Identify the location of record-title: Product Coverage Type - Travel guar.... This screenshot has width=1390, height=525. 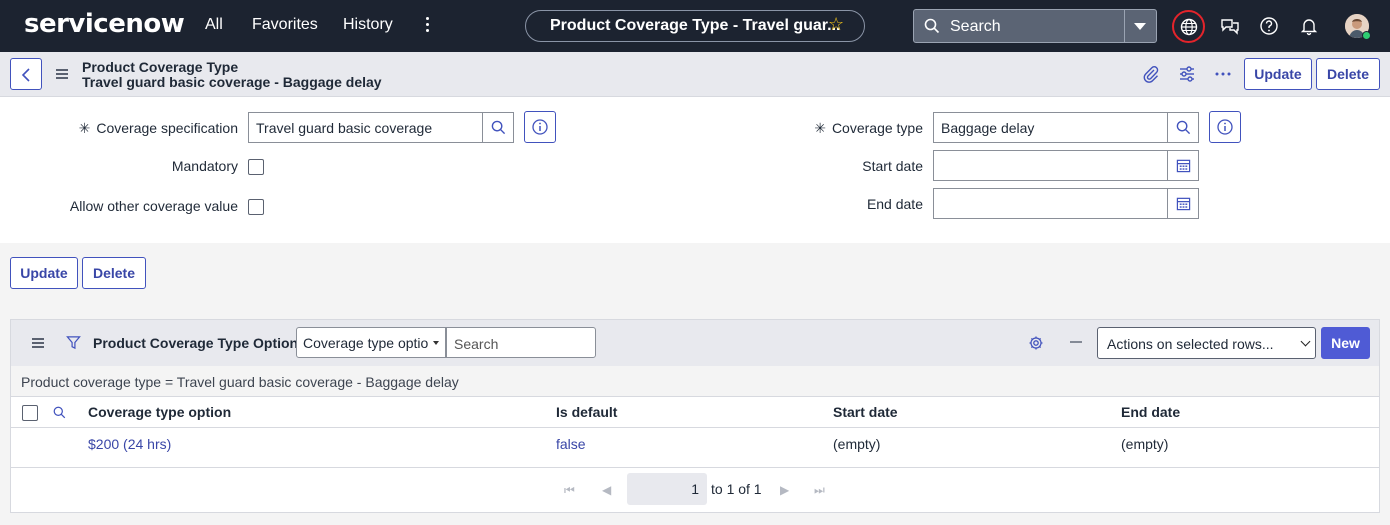
(695, 25).